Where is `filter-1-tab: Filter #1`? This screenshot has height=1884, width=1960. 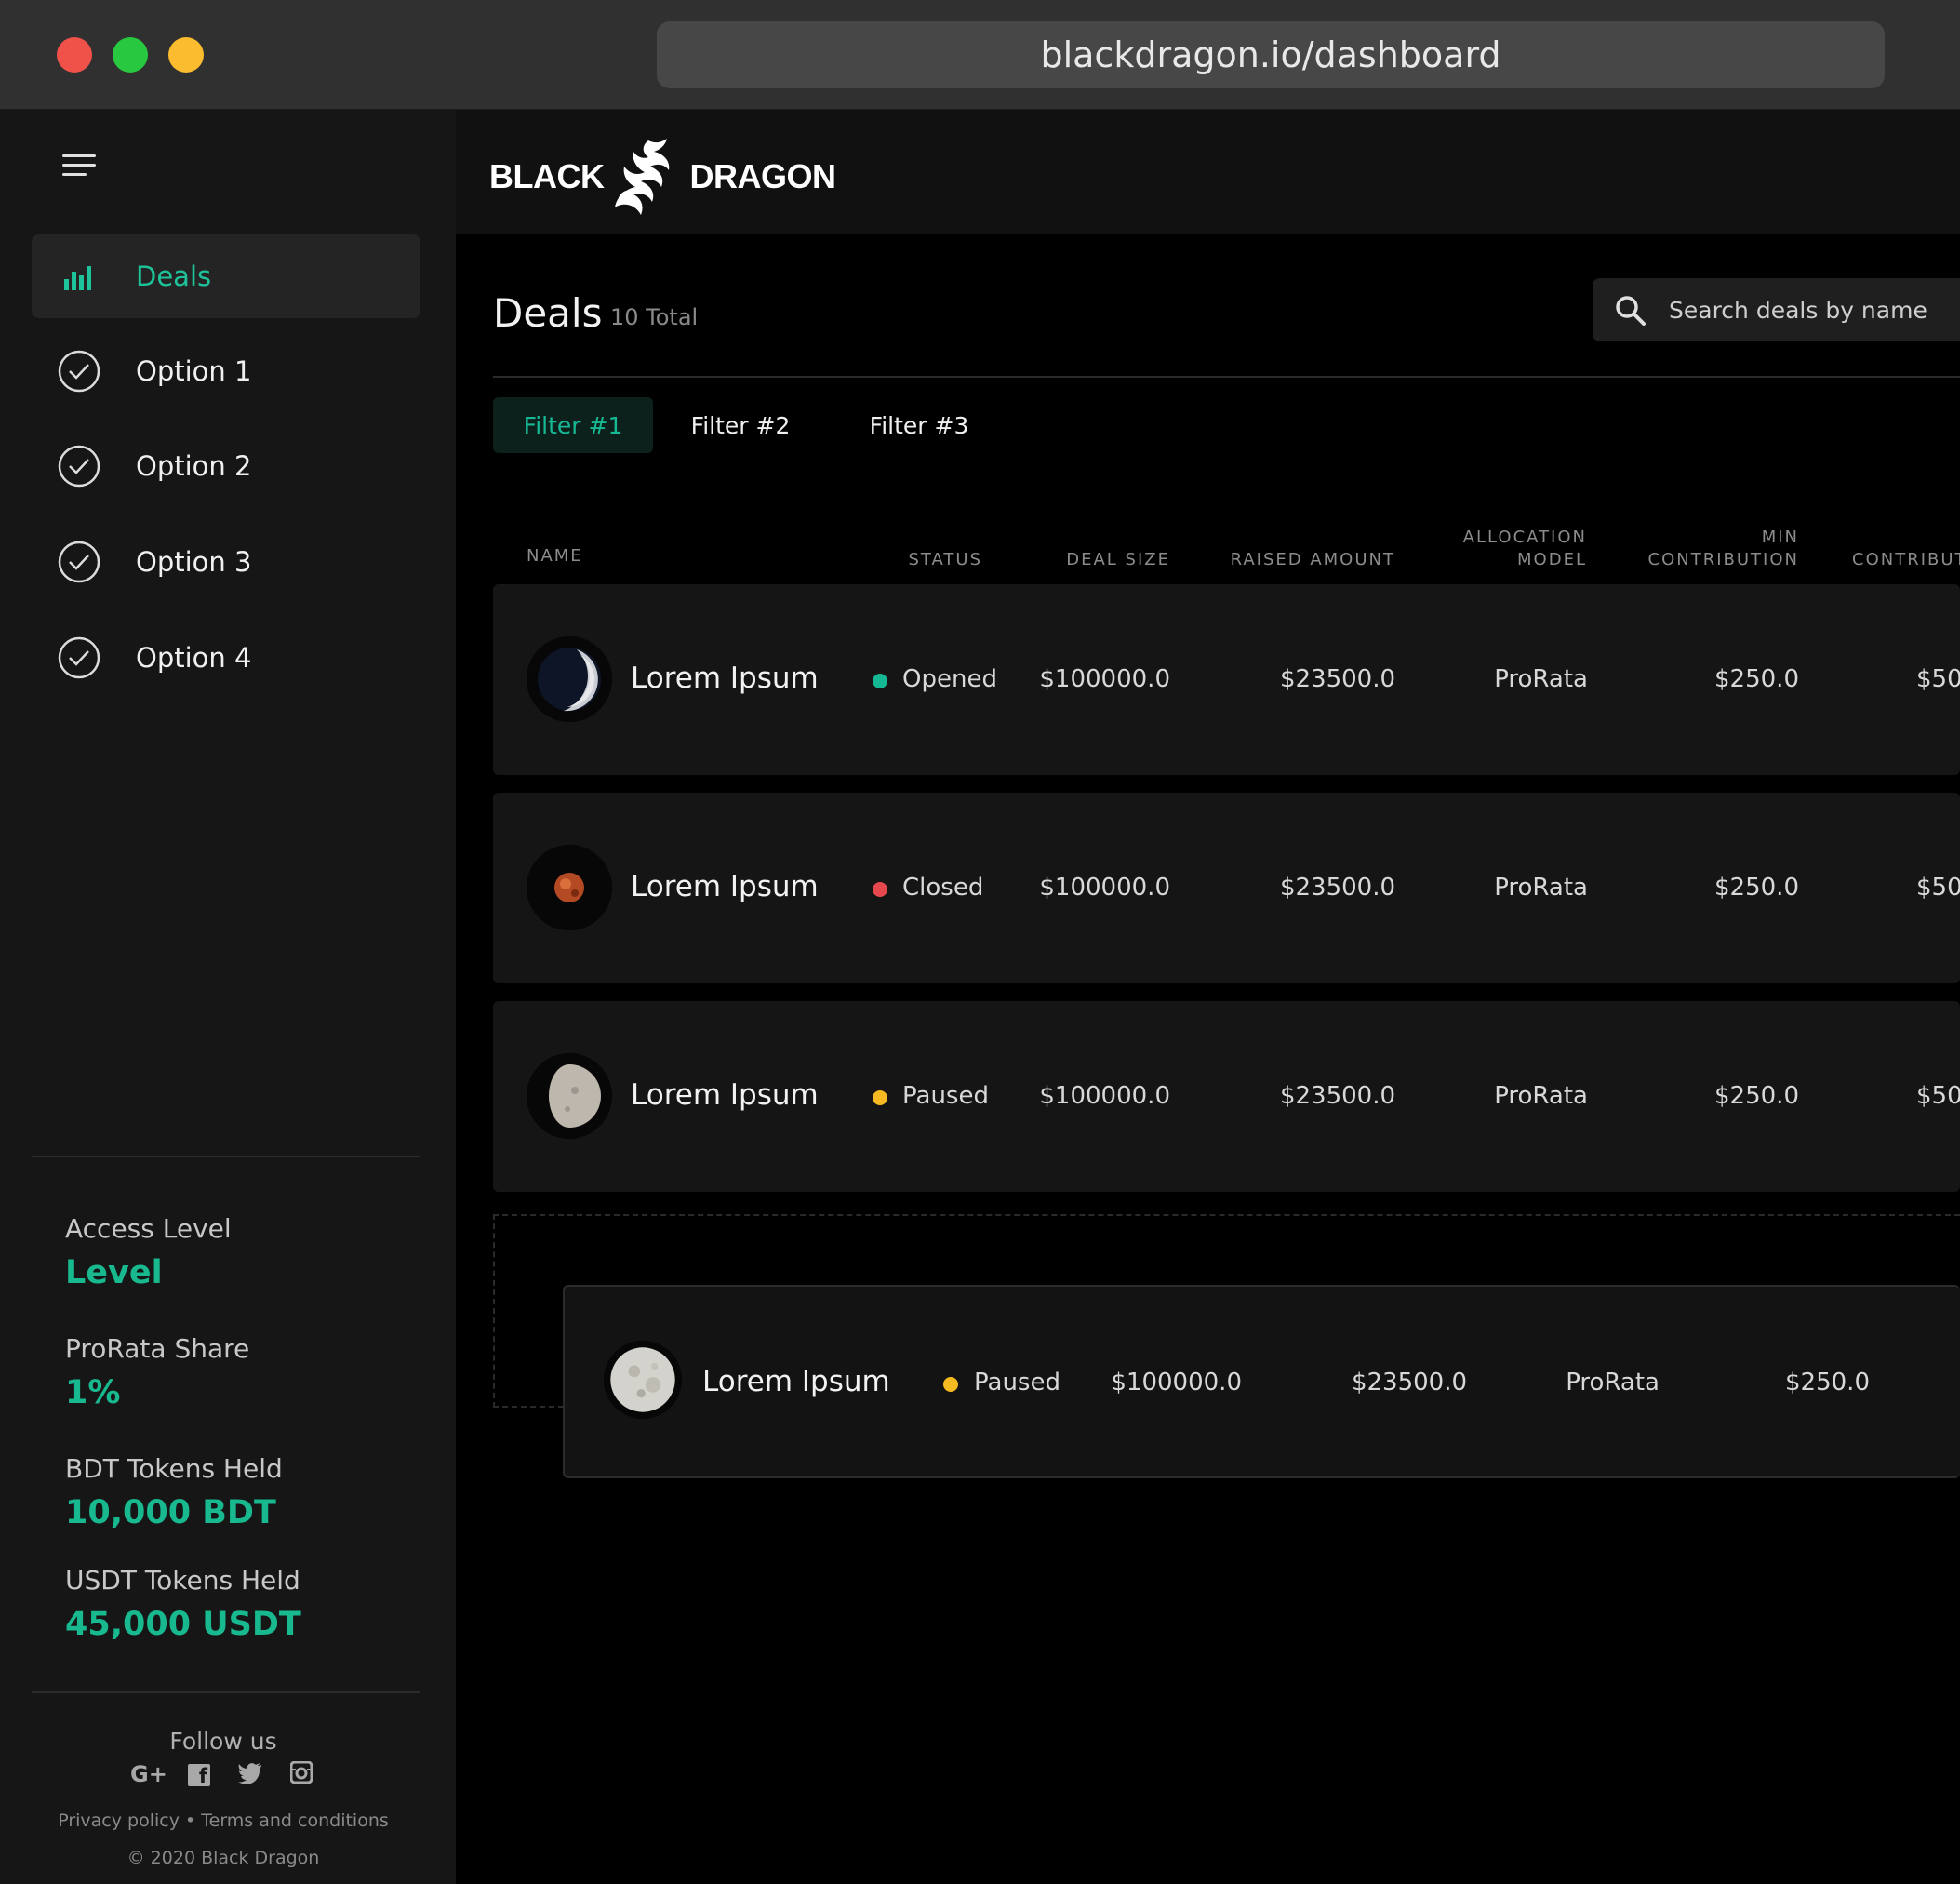 filter-1-tab: Filter #1 is located at coordinates (573, 425).